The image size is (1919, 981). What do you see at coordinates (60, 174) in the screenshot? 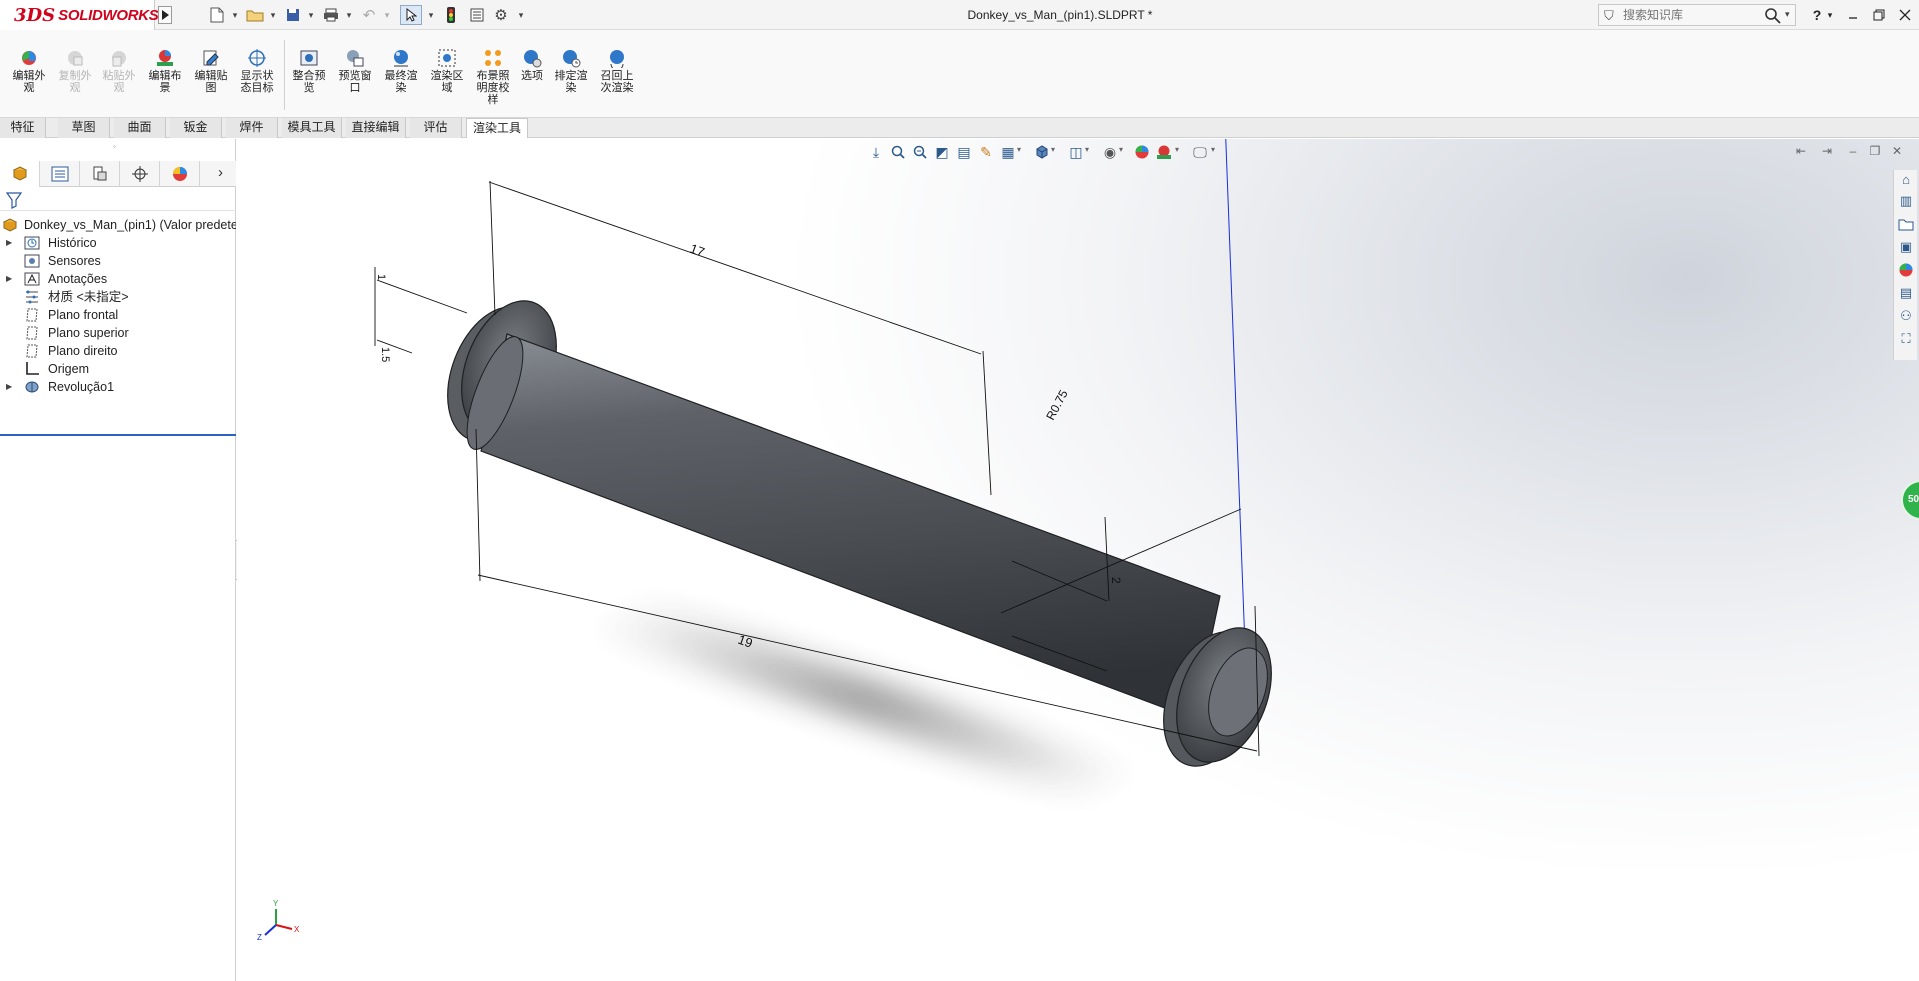
I see `tab-property-manager` at bounding box center [60, 174].